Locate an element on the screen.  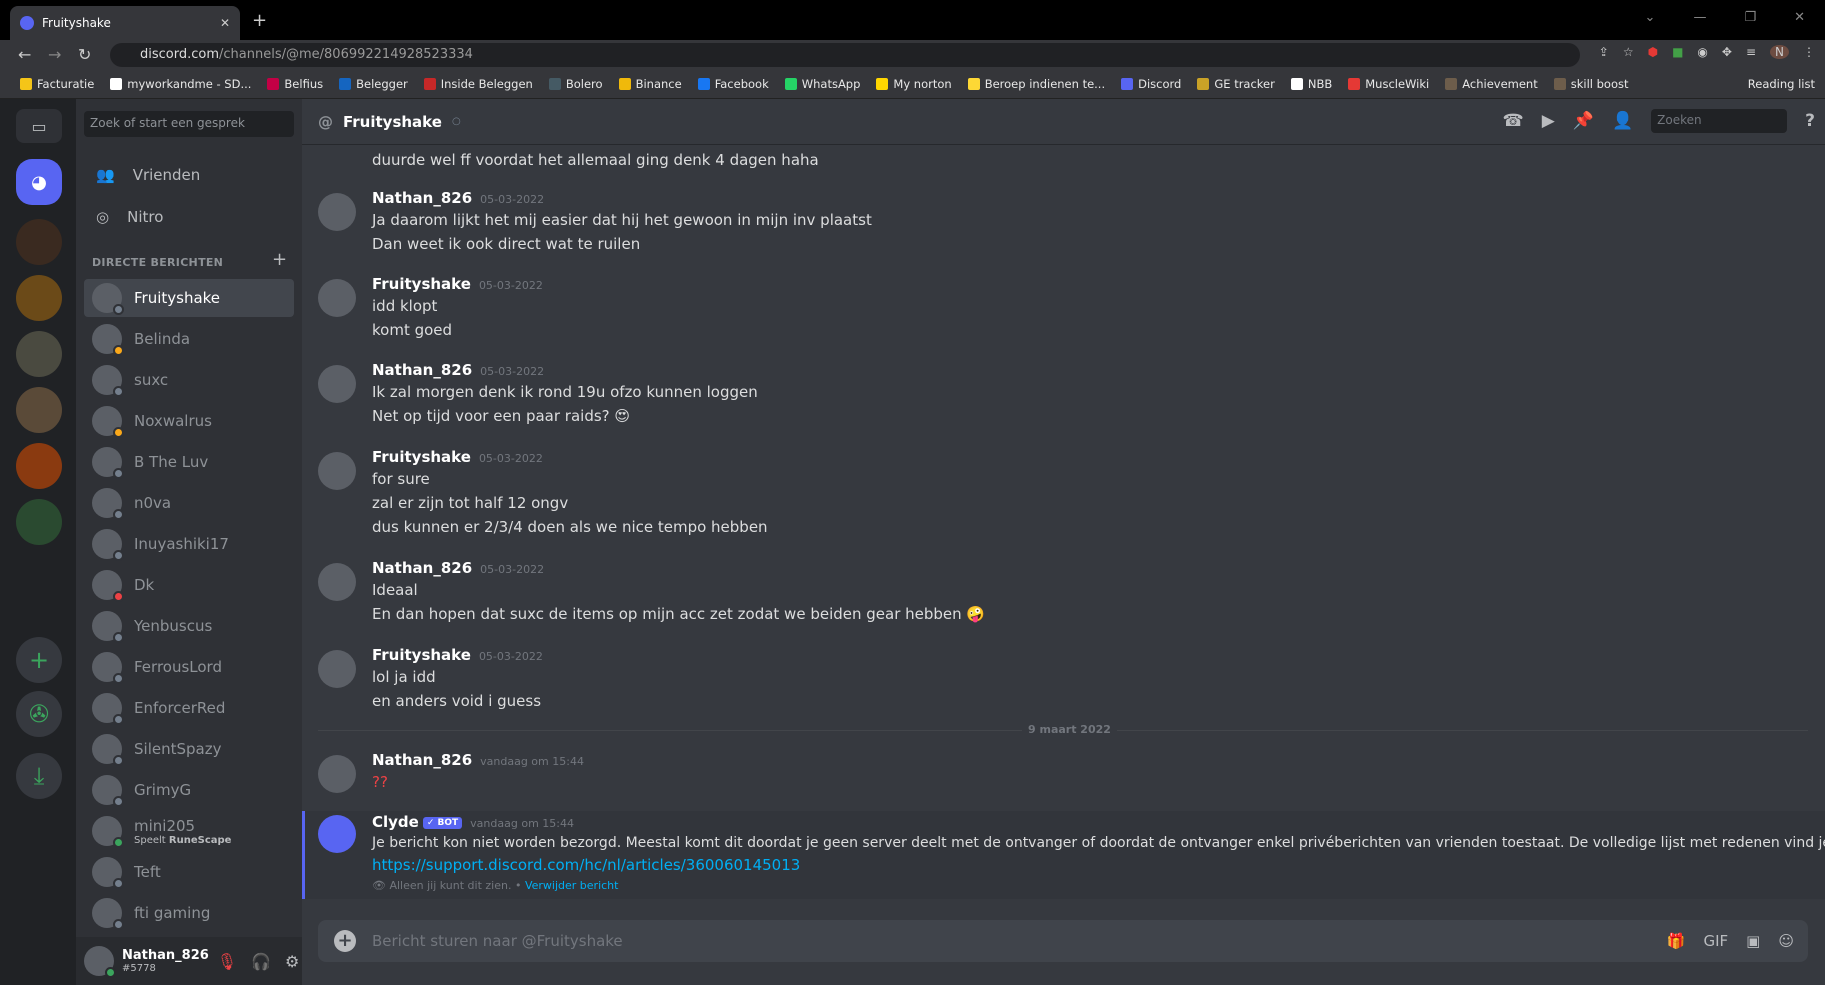
back-icon: ← is located at coordinates (24, 54).